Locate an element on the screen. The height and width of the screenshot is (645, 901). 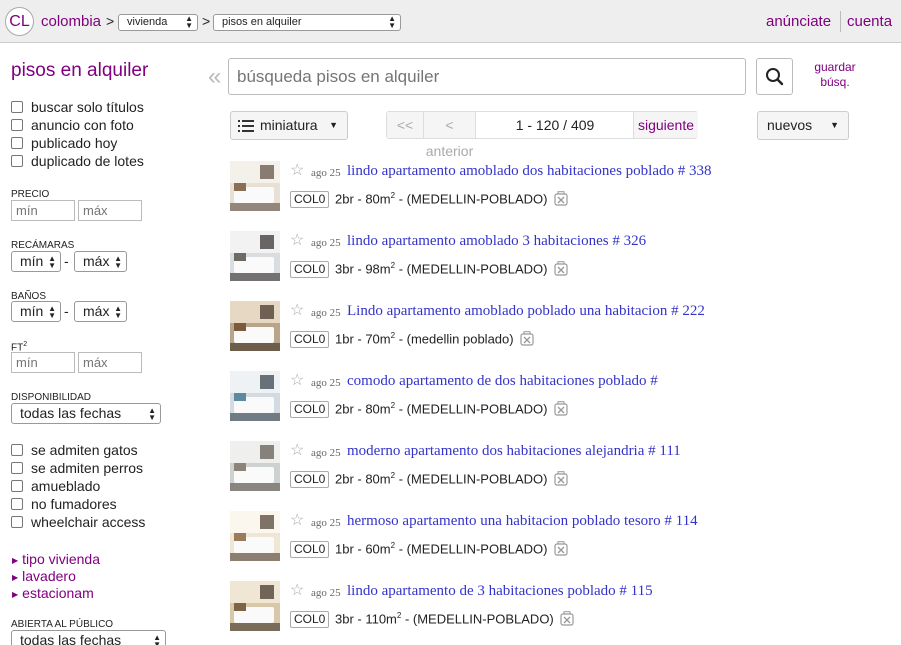
search-titles-only-checkbox: buscar solo títulos is located at coordinates (77, 107).